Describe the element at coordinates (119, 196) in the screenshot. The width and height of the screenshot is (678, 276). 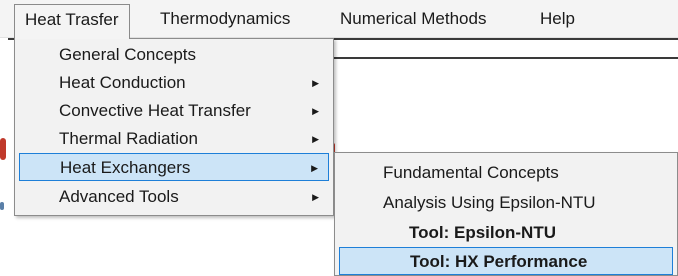
I see `menu-item-label: Advanced Tools` at that location.